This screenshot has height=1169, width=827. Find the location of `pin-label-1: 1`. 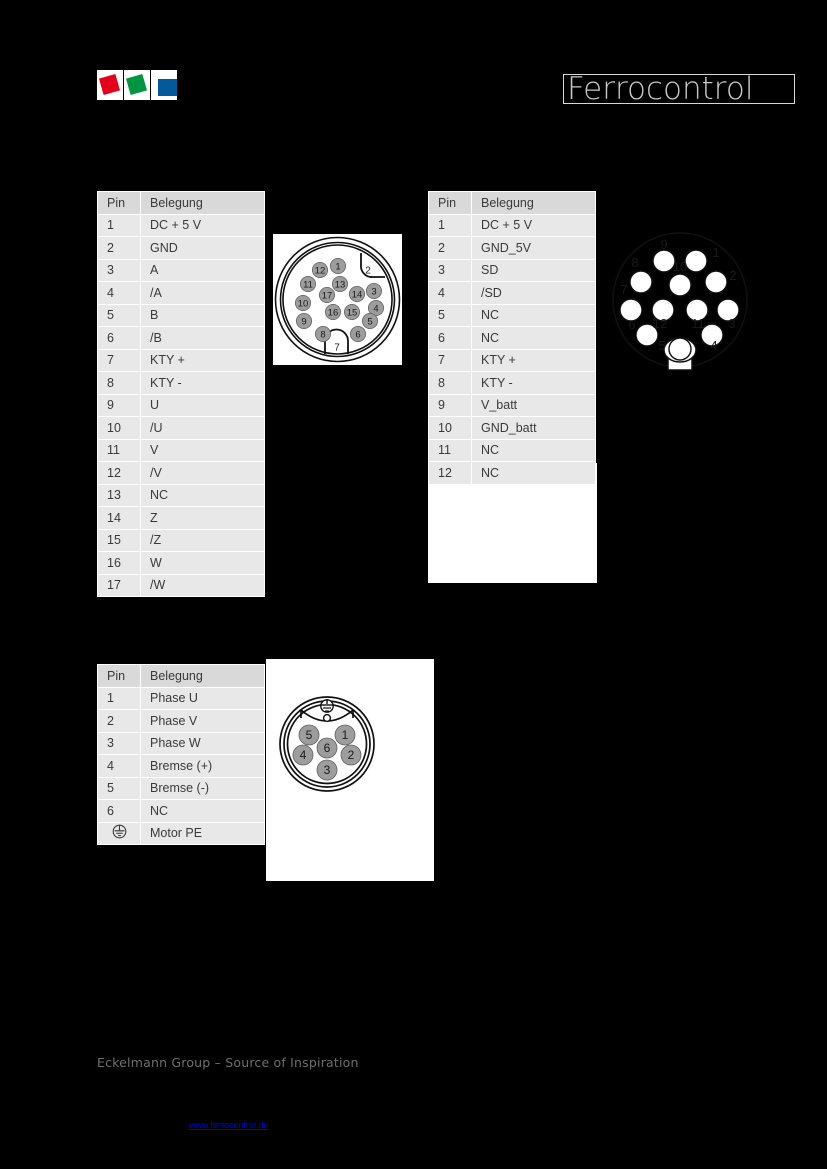

pin-label-1: 1 is located at coordinates (715, 252).